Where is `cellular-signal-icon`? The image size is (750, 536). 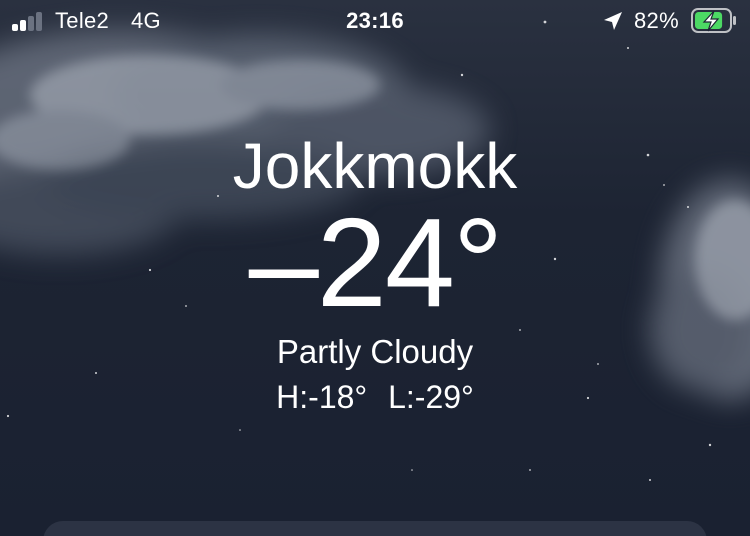
cellular-signal-icon is located at coordinates (29, 21).